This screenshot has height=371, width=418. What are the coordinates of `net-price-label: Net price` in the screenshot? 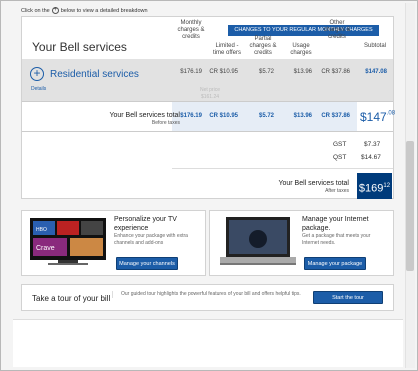 It's located at (209, 90).